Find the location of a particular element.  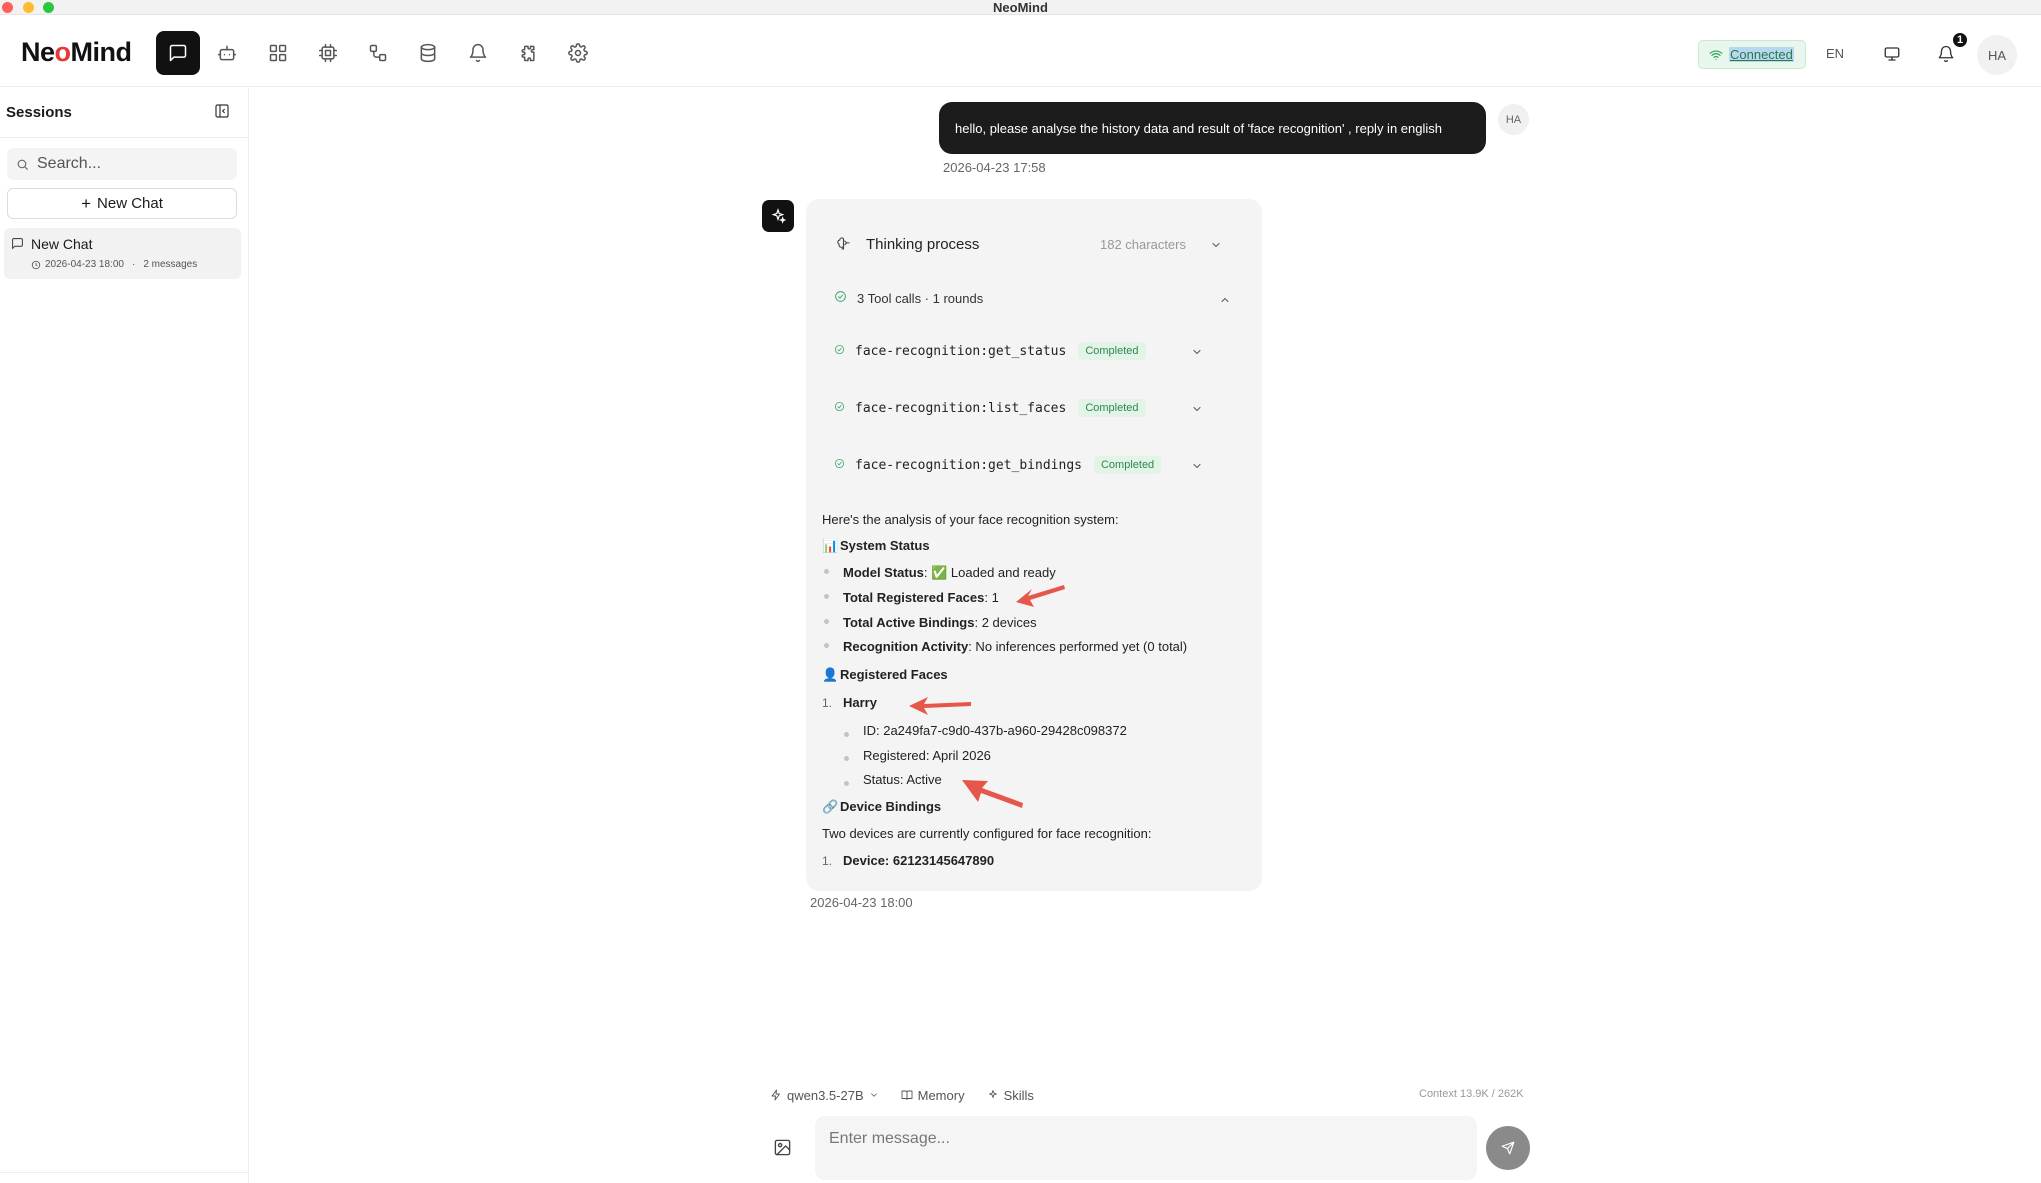

session-search is located at coordinates (122, 164).